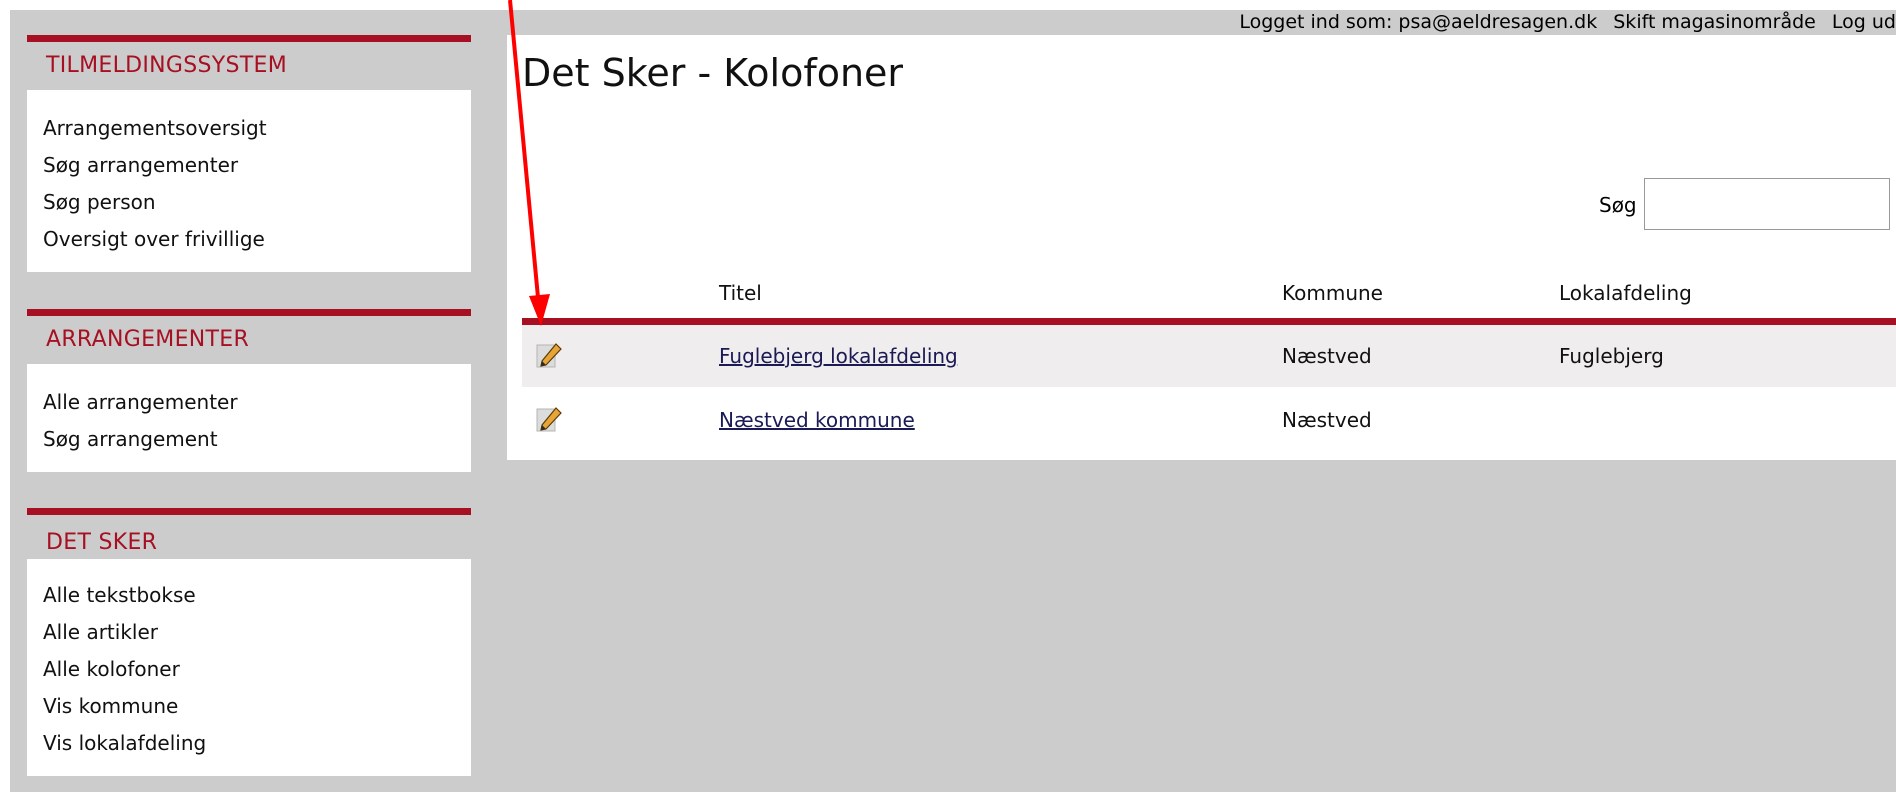 The height and width of the screenshot is (792, 1896). What do you see at coordinates (1209, 321) in the screenshot?
I see `table-header-rule` at bounding box center [1209, 321].